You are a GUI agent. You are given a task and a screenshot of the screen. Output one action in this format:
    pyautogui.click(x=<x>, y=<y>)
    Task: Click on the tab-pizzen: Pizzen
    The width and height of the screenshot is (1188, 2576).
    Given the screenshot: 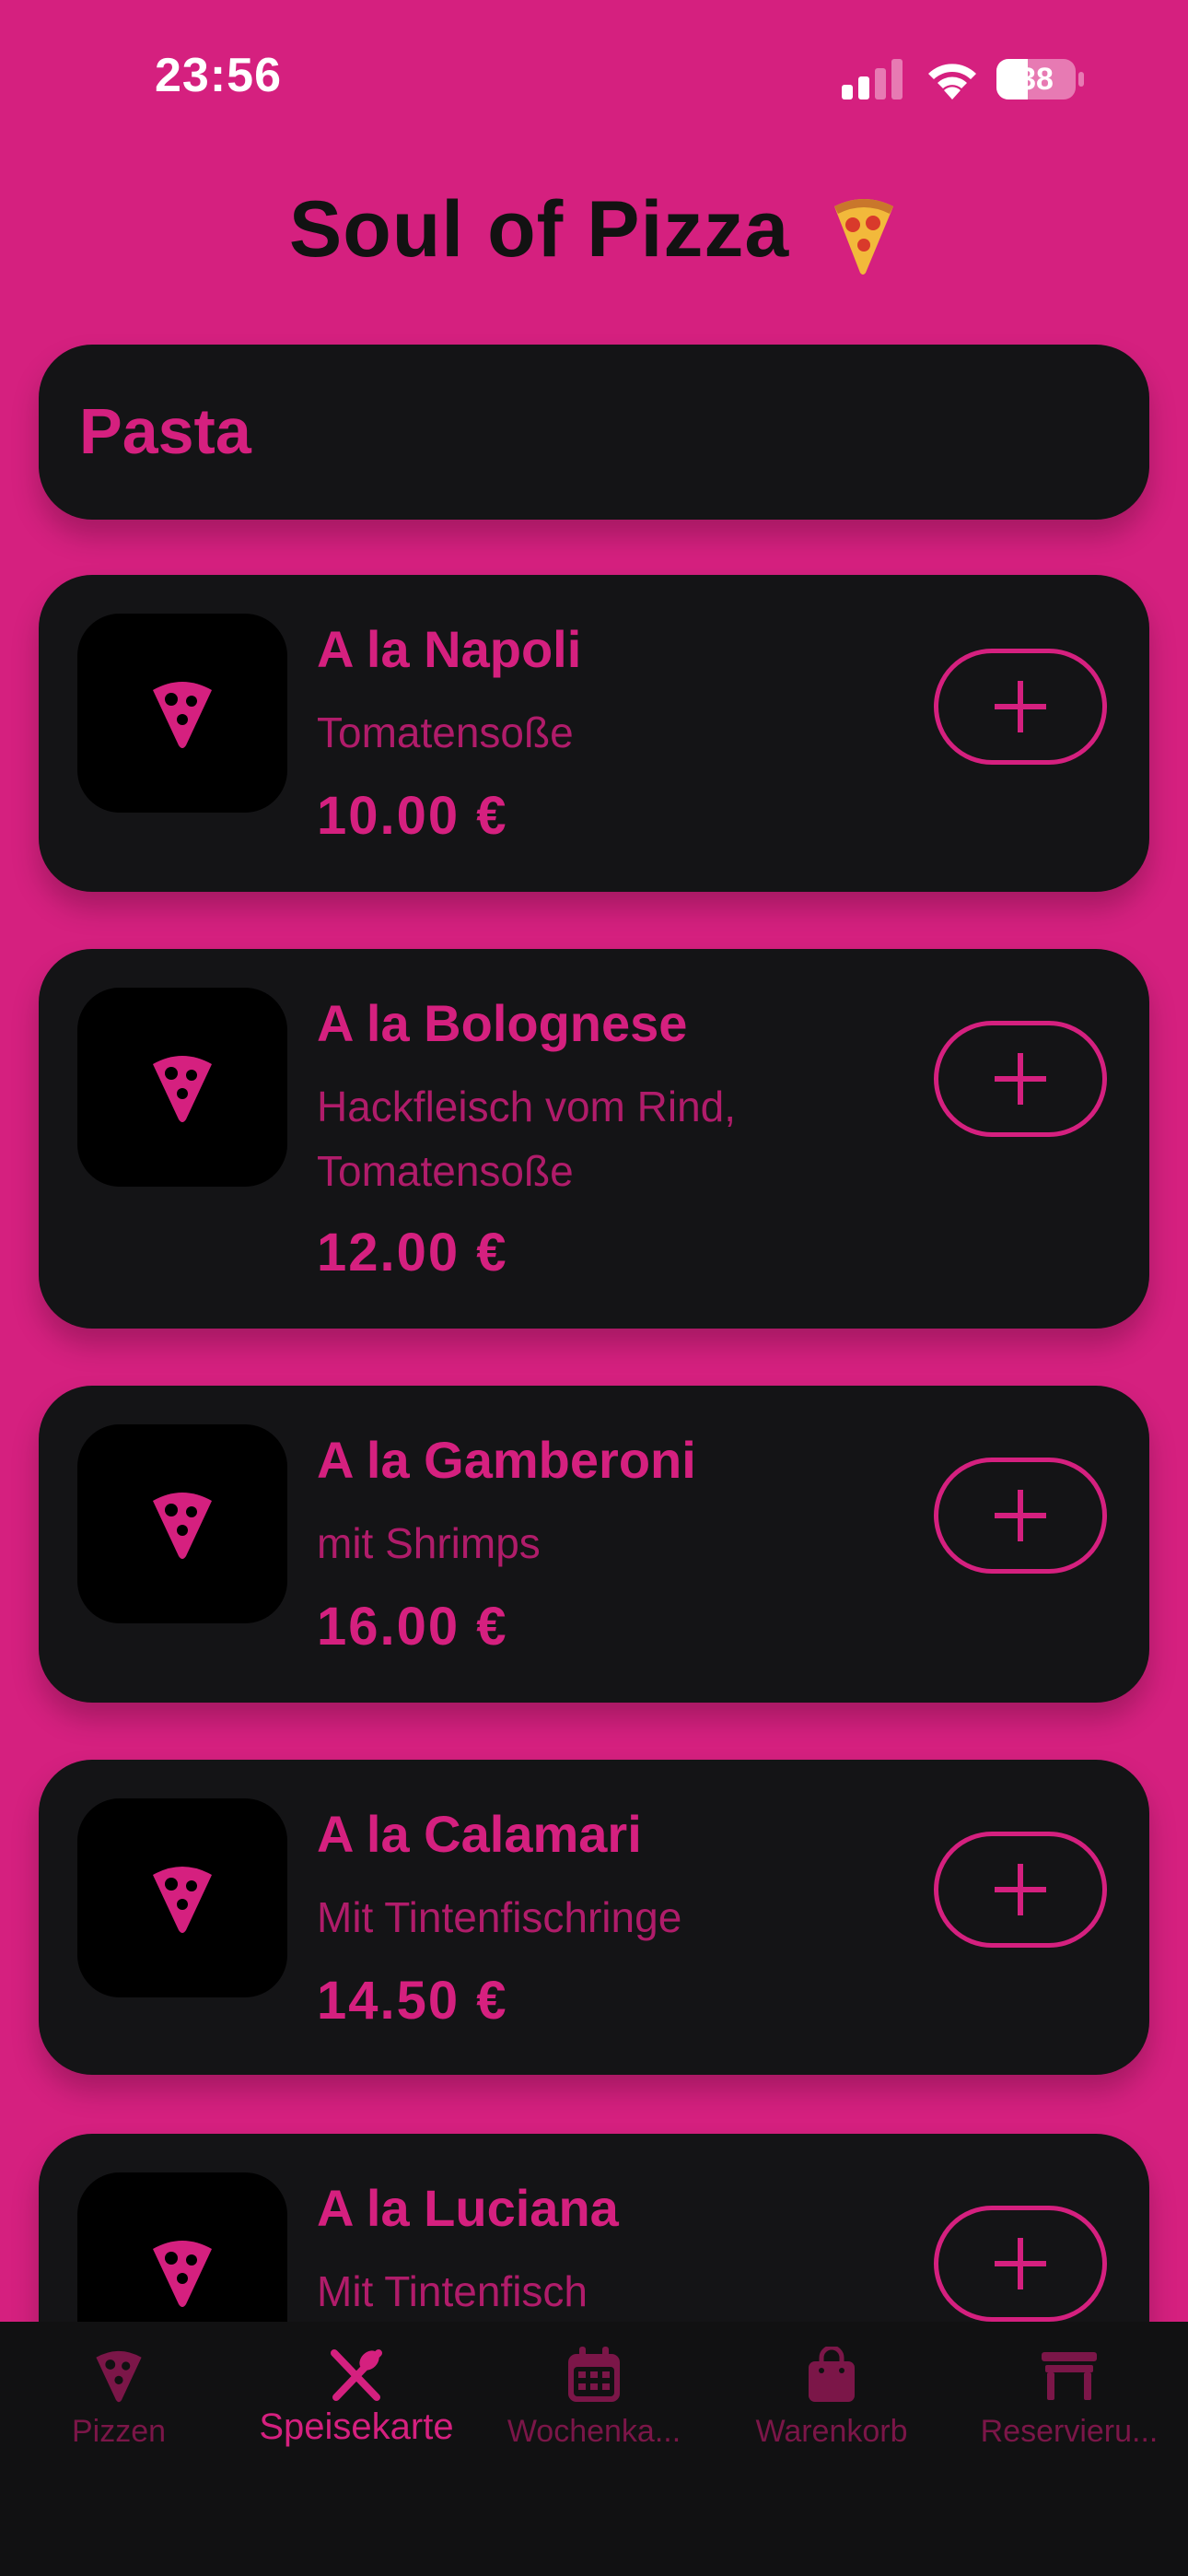 What is the action you would take?
    pyautogui.click(x=119, y=2398)
    